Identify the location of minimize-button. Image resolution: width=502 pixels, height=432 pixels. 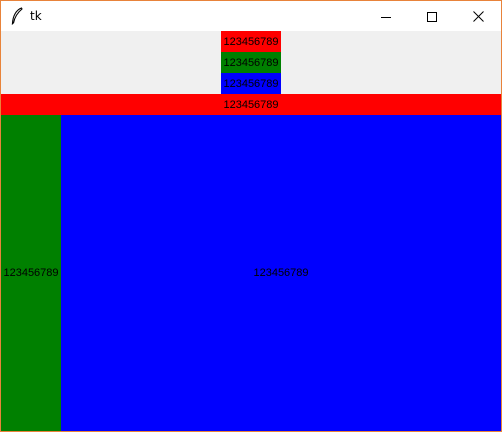
(386, 16).